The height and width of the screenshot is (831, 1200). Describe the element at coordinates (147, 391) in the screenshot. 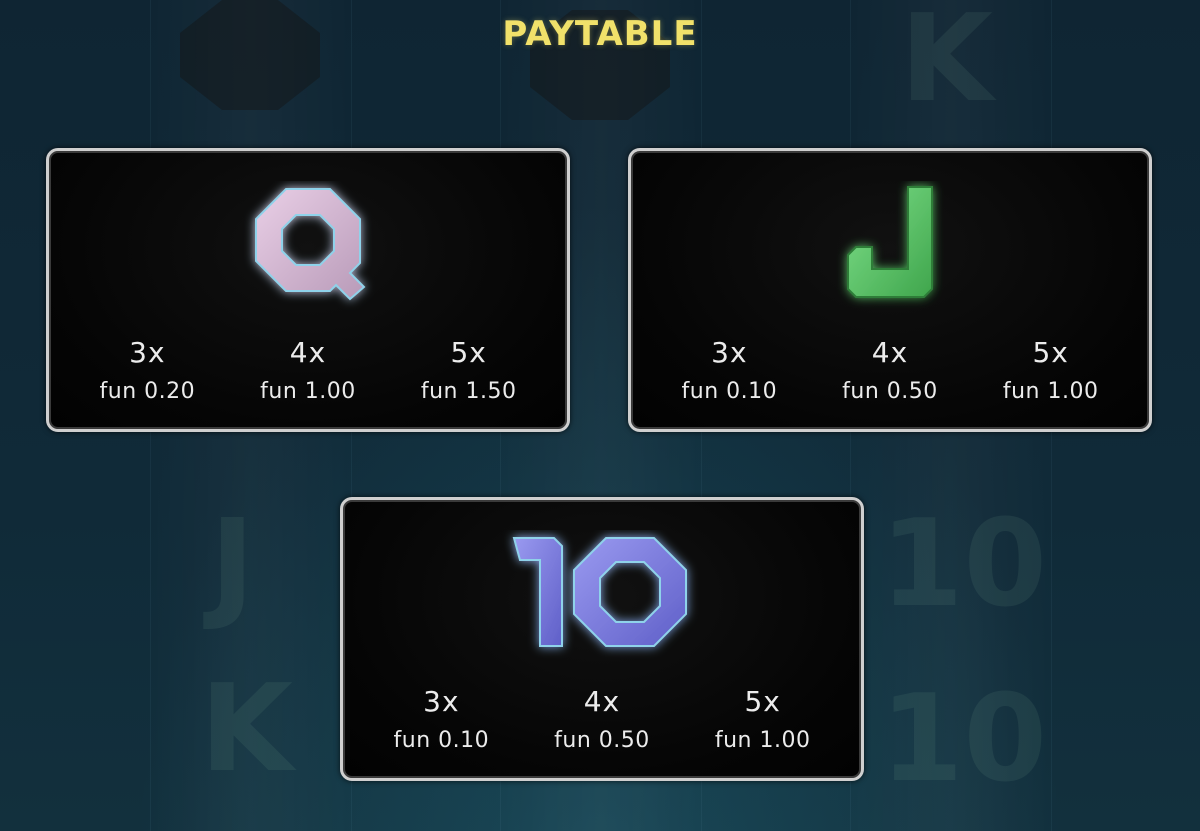

I see `payout-amount: fun 0.20` at that location.